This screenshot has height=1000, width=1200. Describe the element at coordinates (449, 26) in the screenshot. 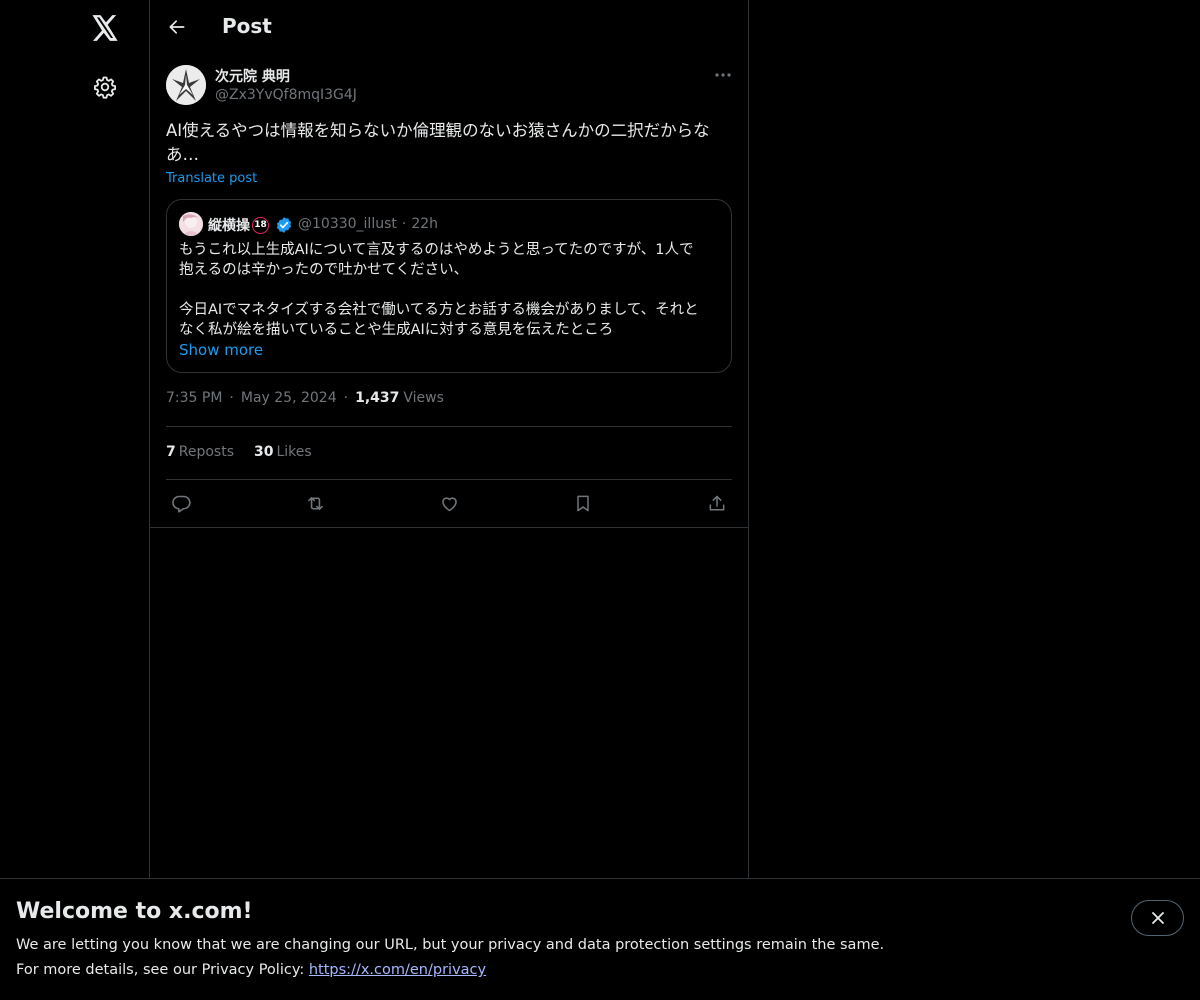

I see `page-header: Post` at that location.